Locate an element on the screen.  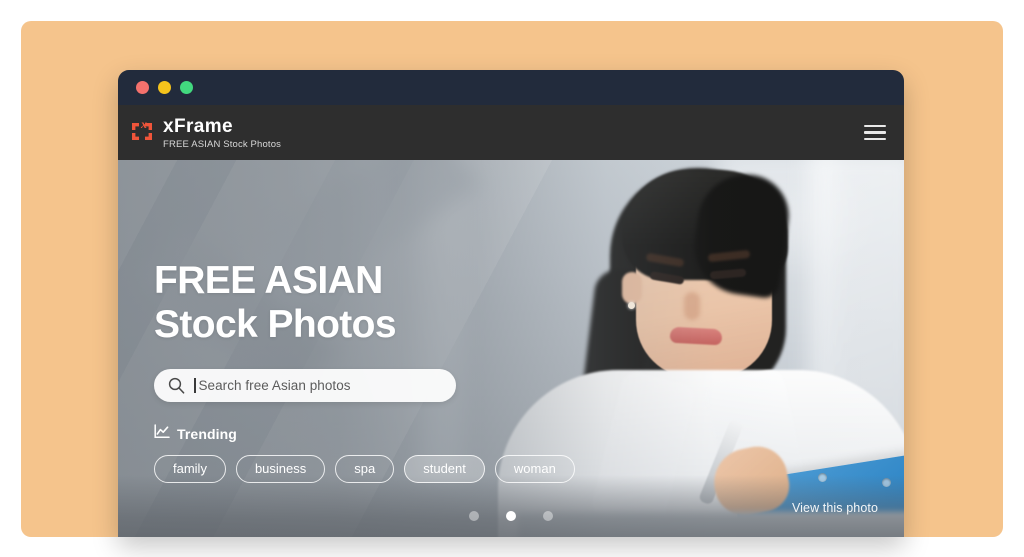
brand-logo: x xFrame FREE ASIAN Stock Photos is located at coordinates (206, 133).